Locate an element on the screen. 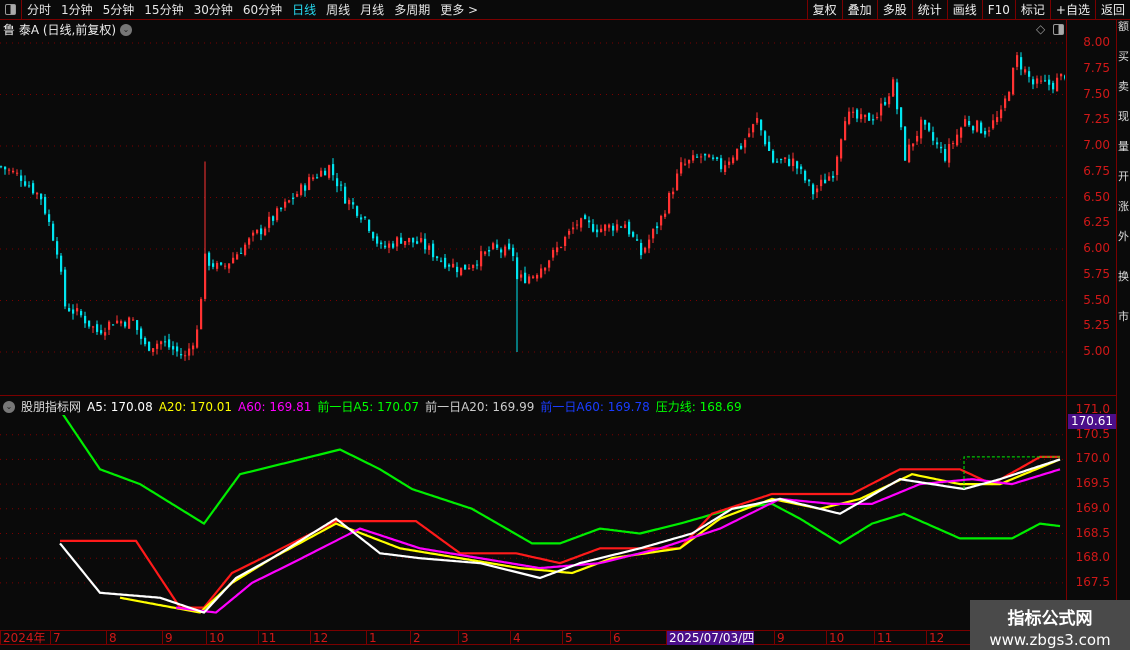  side-panel-strip: 额买卖现量开涨外换市 is located at coordinates (1124, 335).